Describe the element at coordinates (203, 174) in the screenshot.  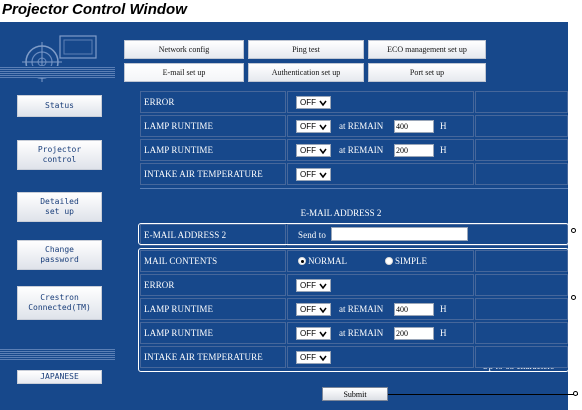
I see `row-label: INTAKE AIR TEMPERATURE` at that location.